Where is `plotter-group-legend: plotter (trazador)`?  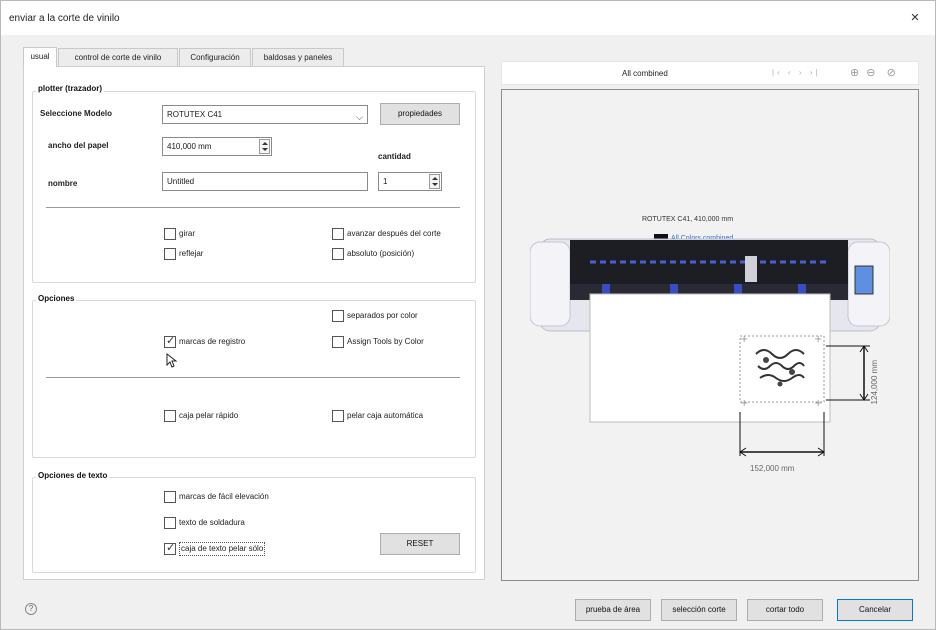 plotter-group-legend: plotter (trazador) is located at coordinates (70, 88).